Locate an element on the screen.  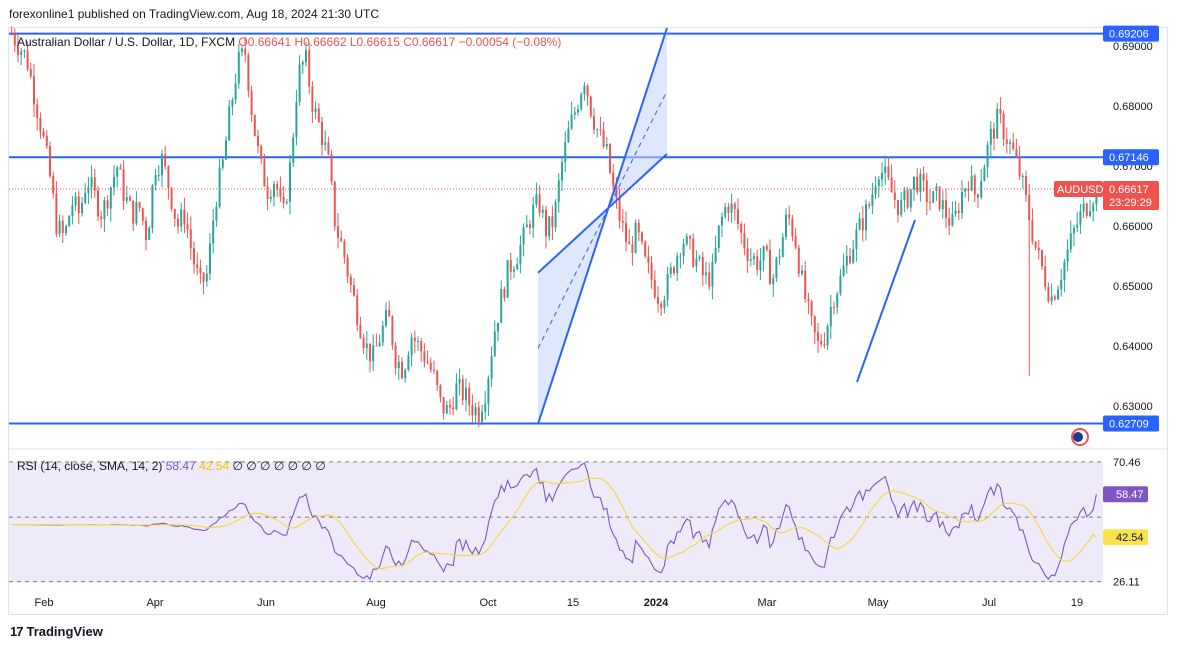
time-tick-label: 19 is located at coordinates (1077, 603).